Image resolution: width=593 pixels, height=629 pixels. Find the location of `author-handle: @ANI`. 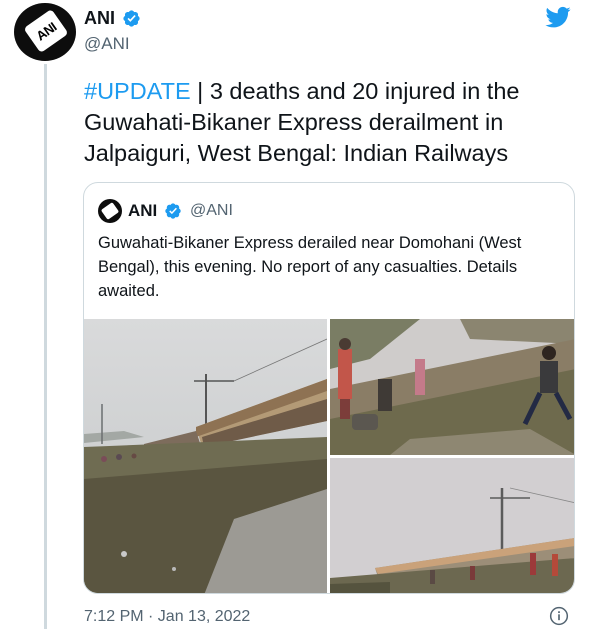

author-handle: @ANI is located at coordinates (107, 44).